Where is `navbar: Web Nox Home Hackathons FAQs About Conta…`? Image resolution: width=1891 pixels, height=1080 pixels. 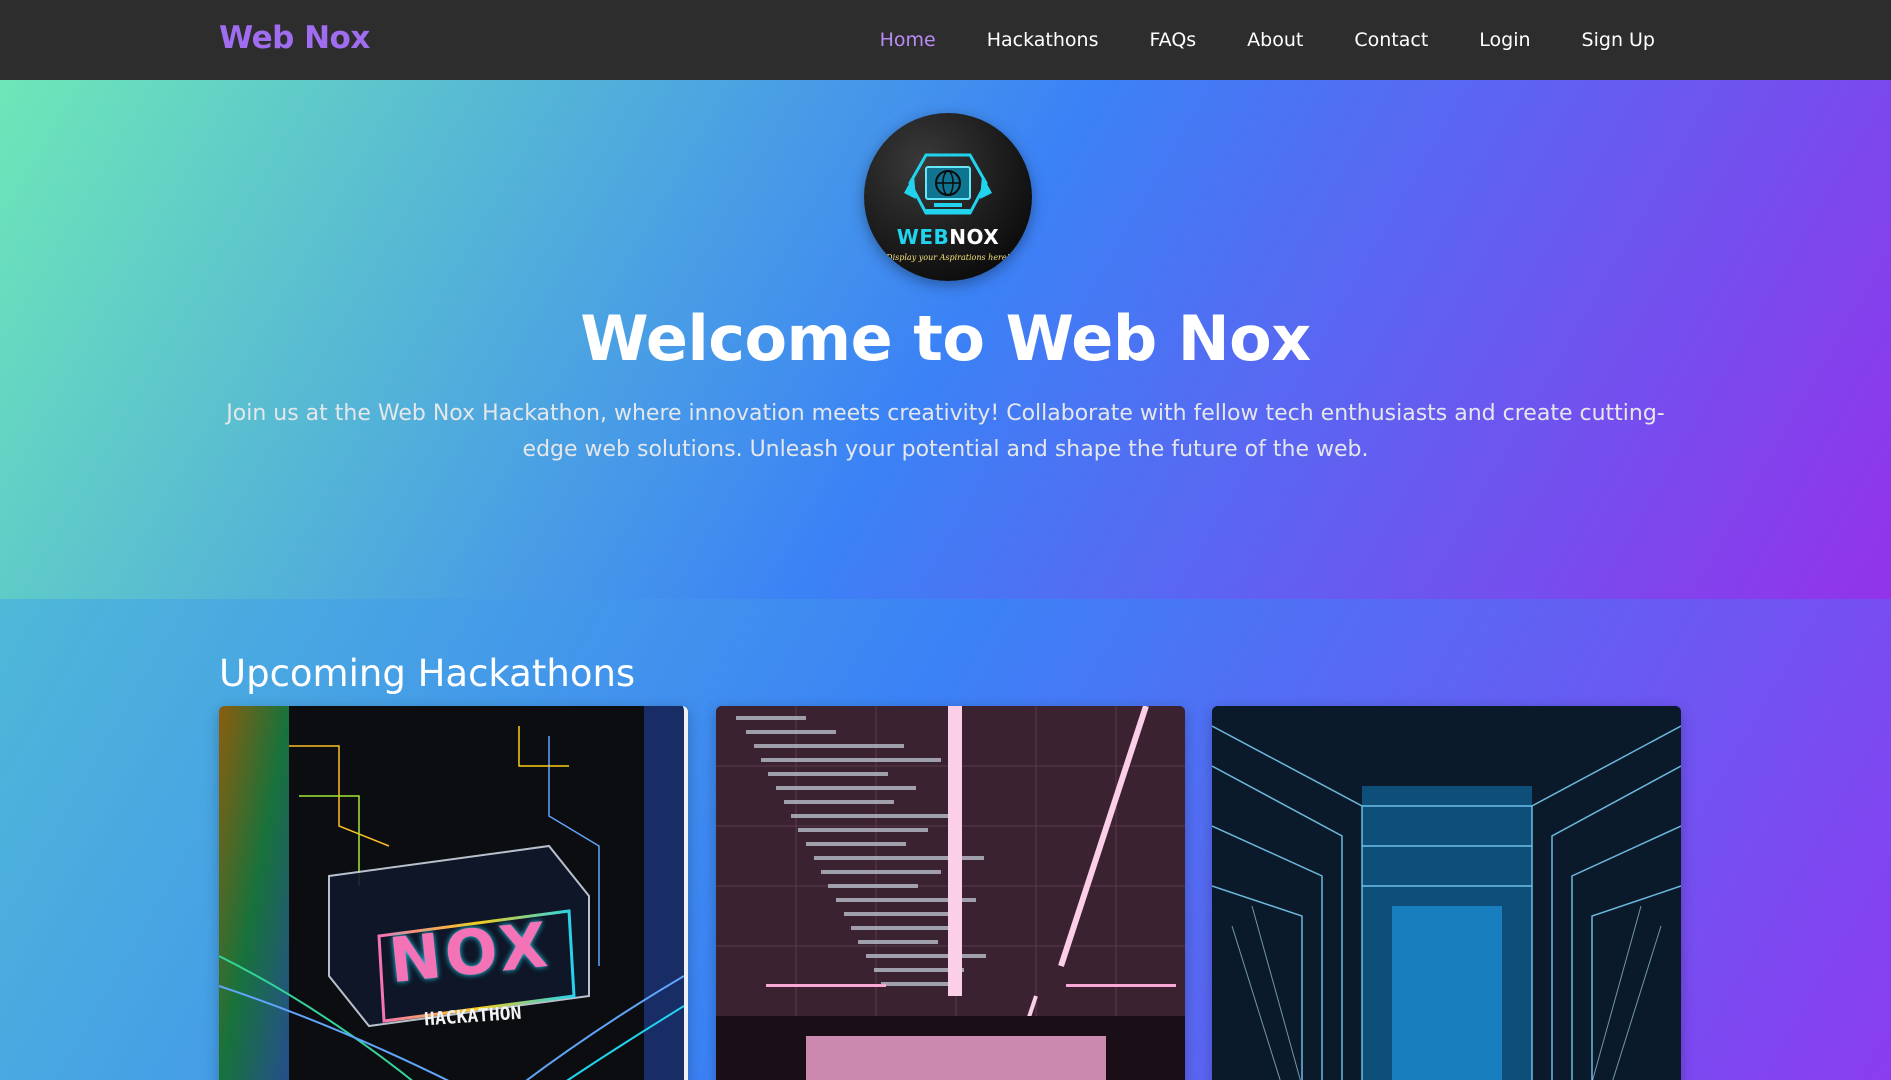
navbar: Web Nox Home Hackathons FAQs About Conta… is located at coordinates (945, 40).